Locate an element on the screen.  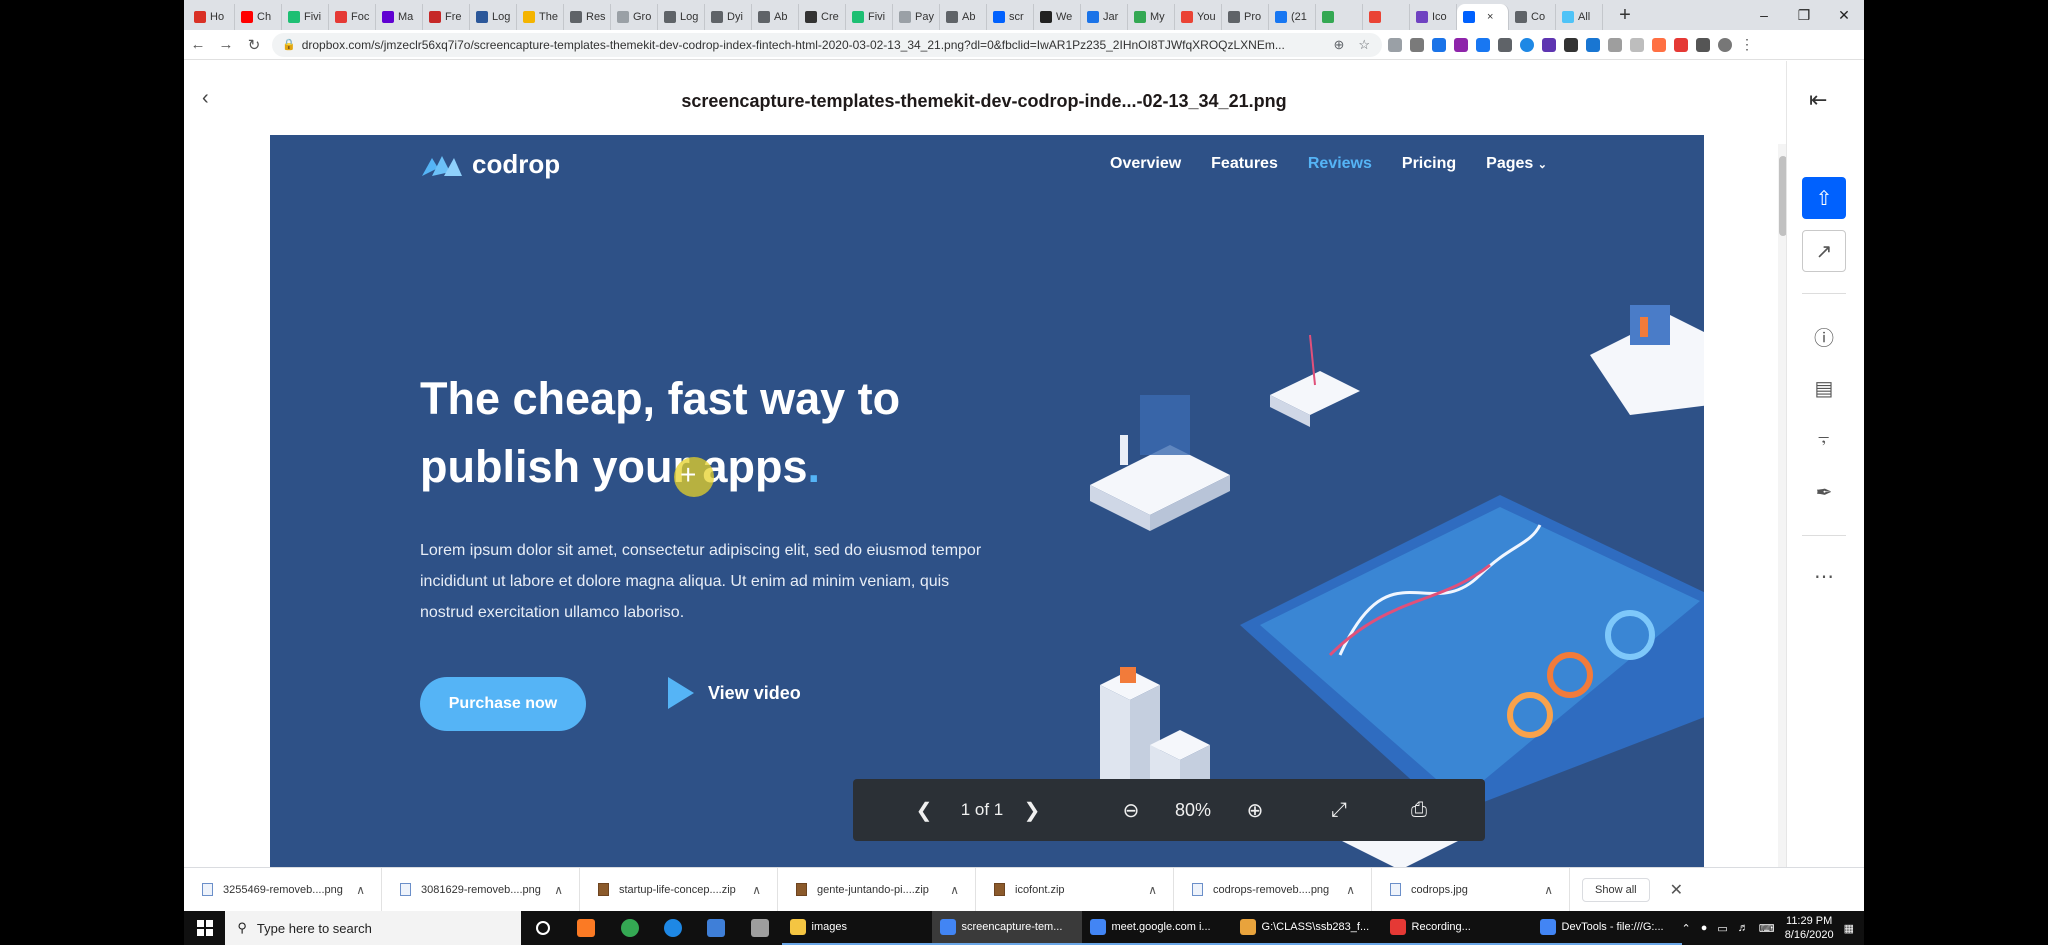
extension-facebook-icon is located at coordinates (1483, 44).